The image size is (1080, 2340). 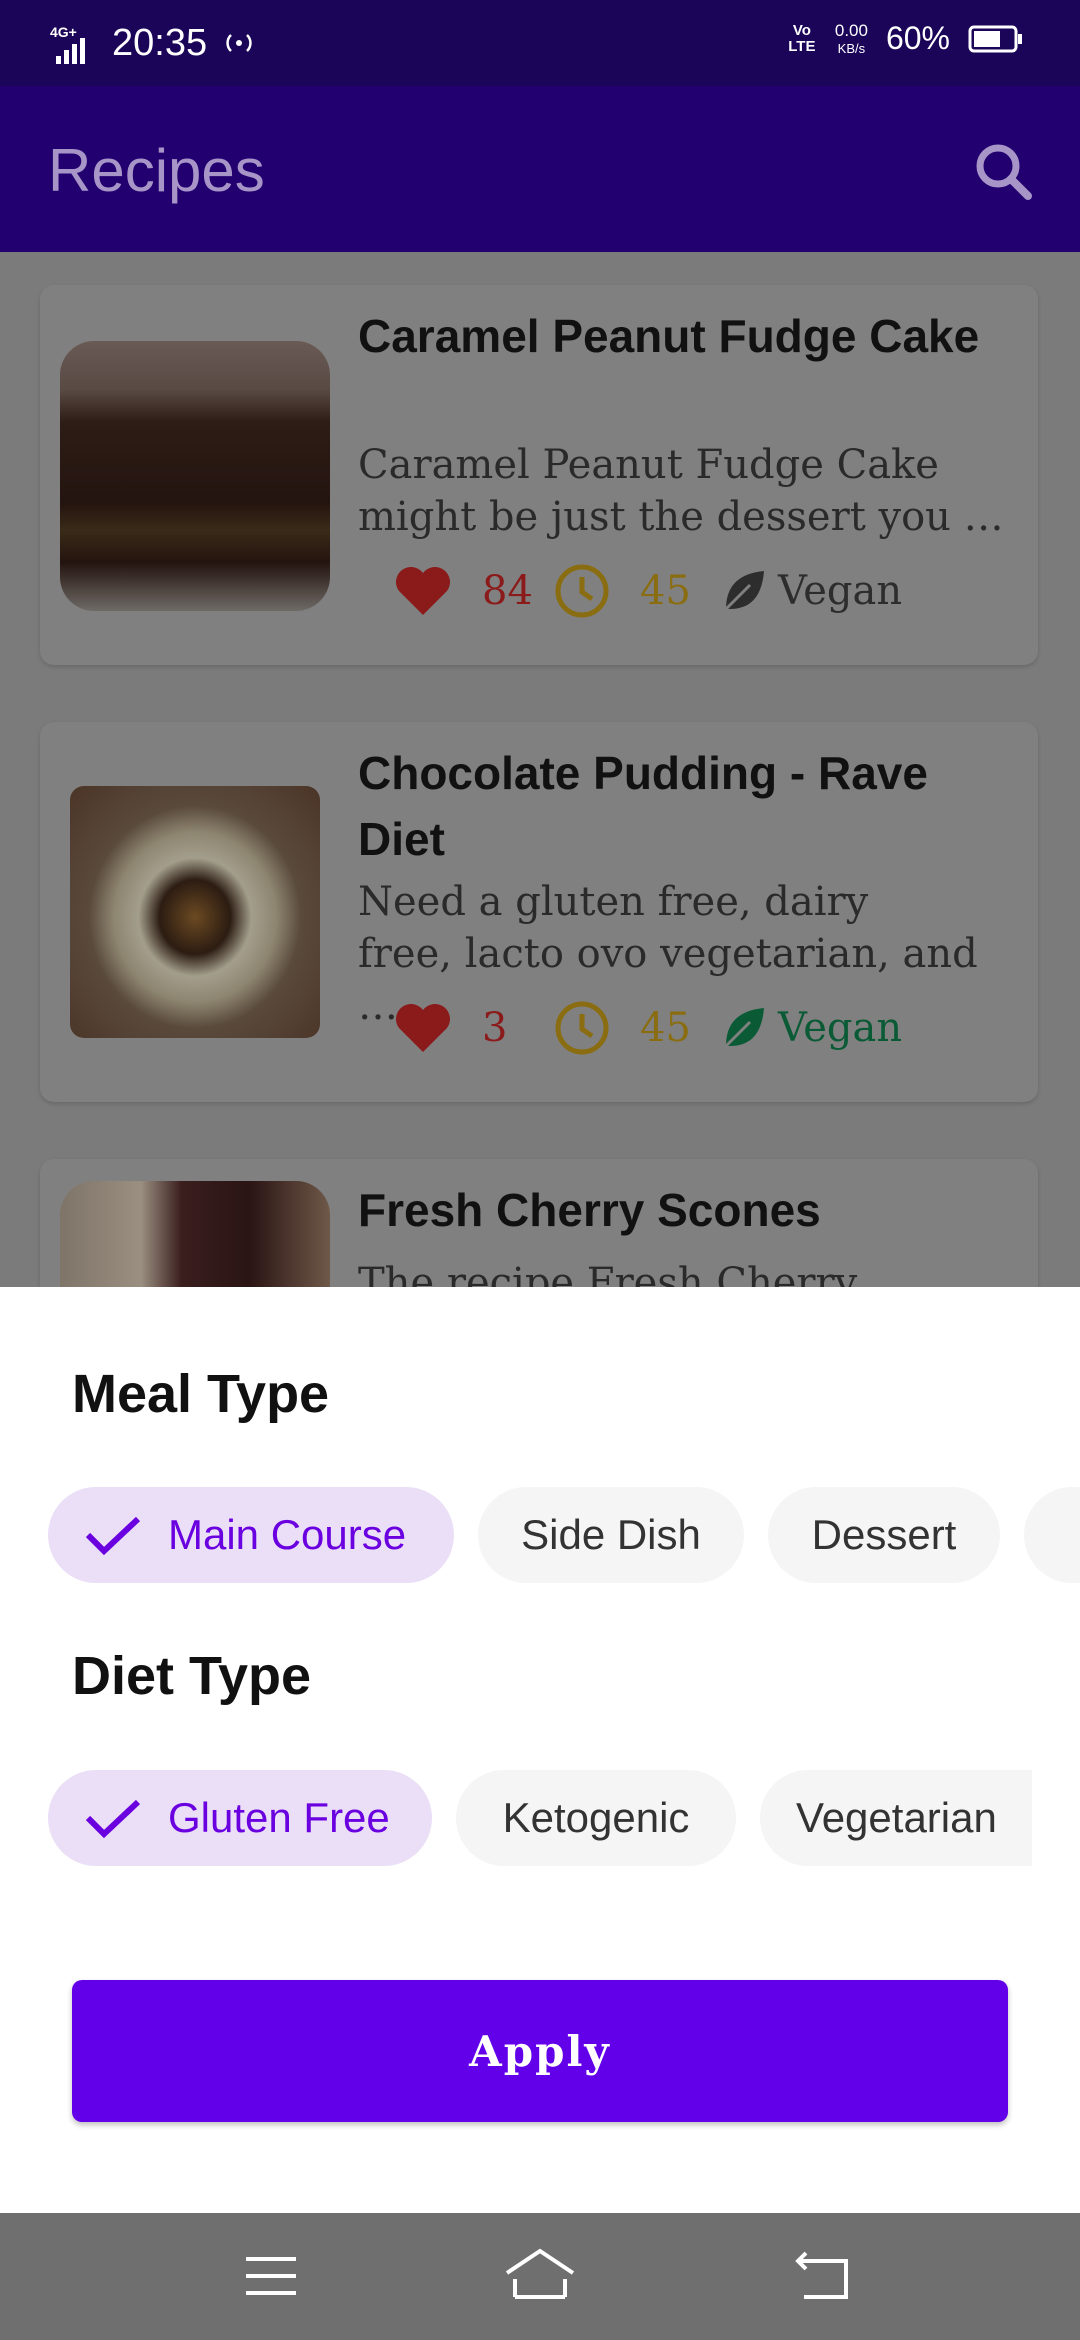 What do you see at coordinates (201, 1394) in the screenshot?
I see `meal-type-title: Meal Type` at bounding box center [201, 1394].